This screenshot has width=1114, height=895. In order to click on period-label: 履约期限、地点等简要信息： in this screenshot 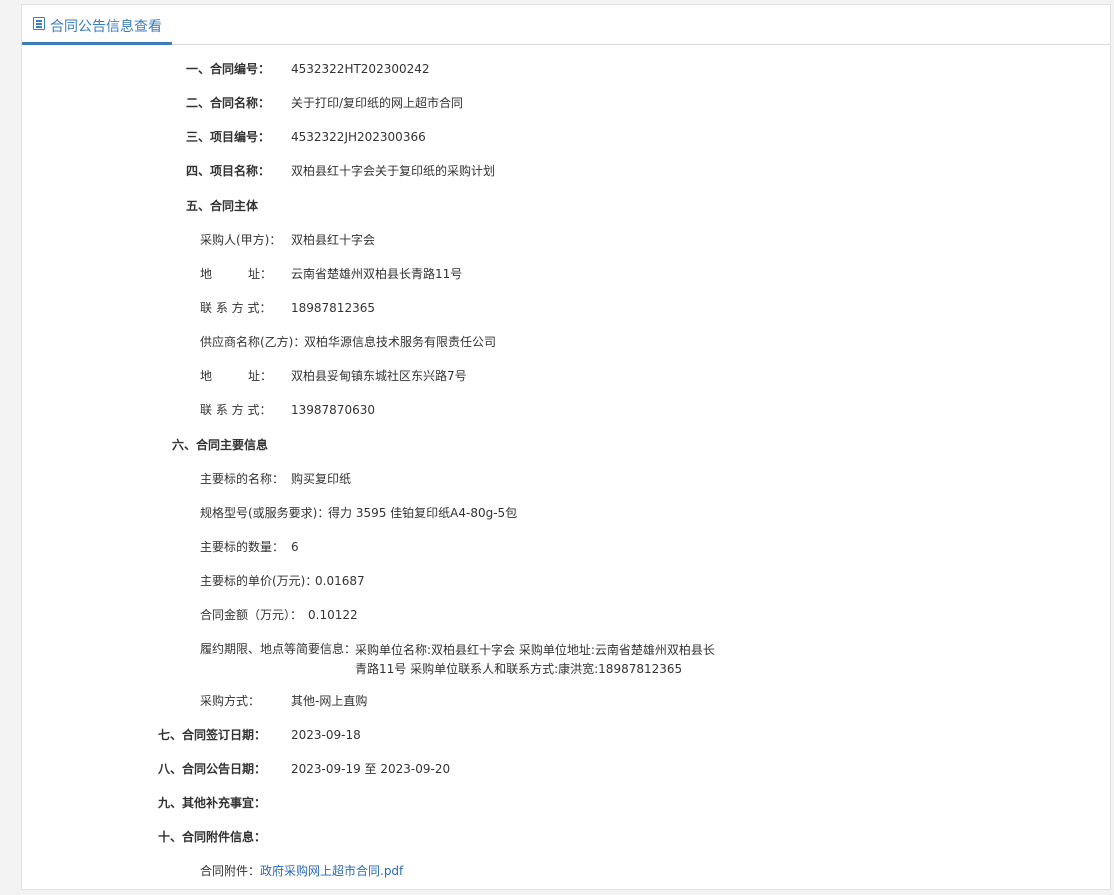, I will do `click(278, 649)`.